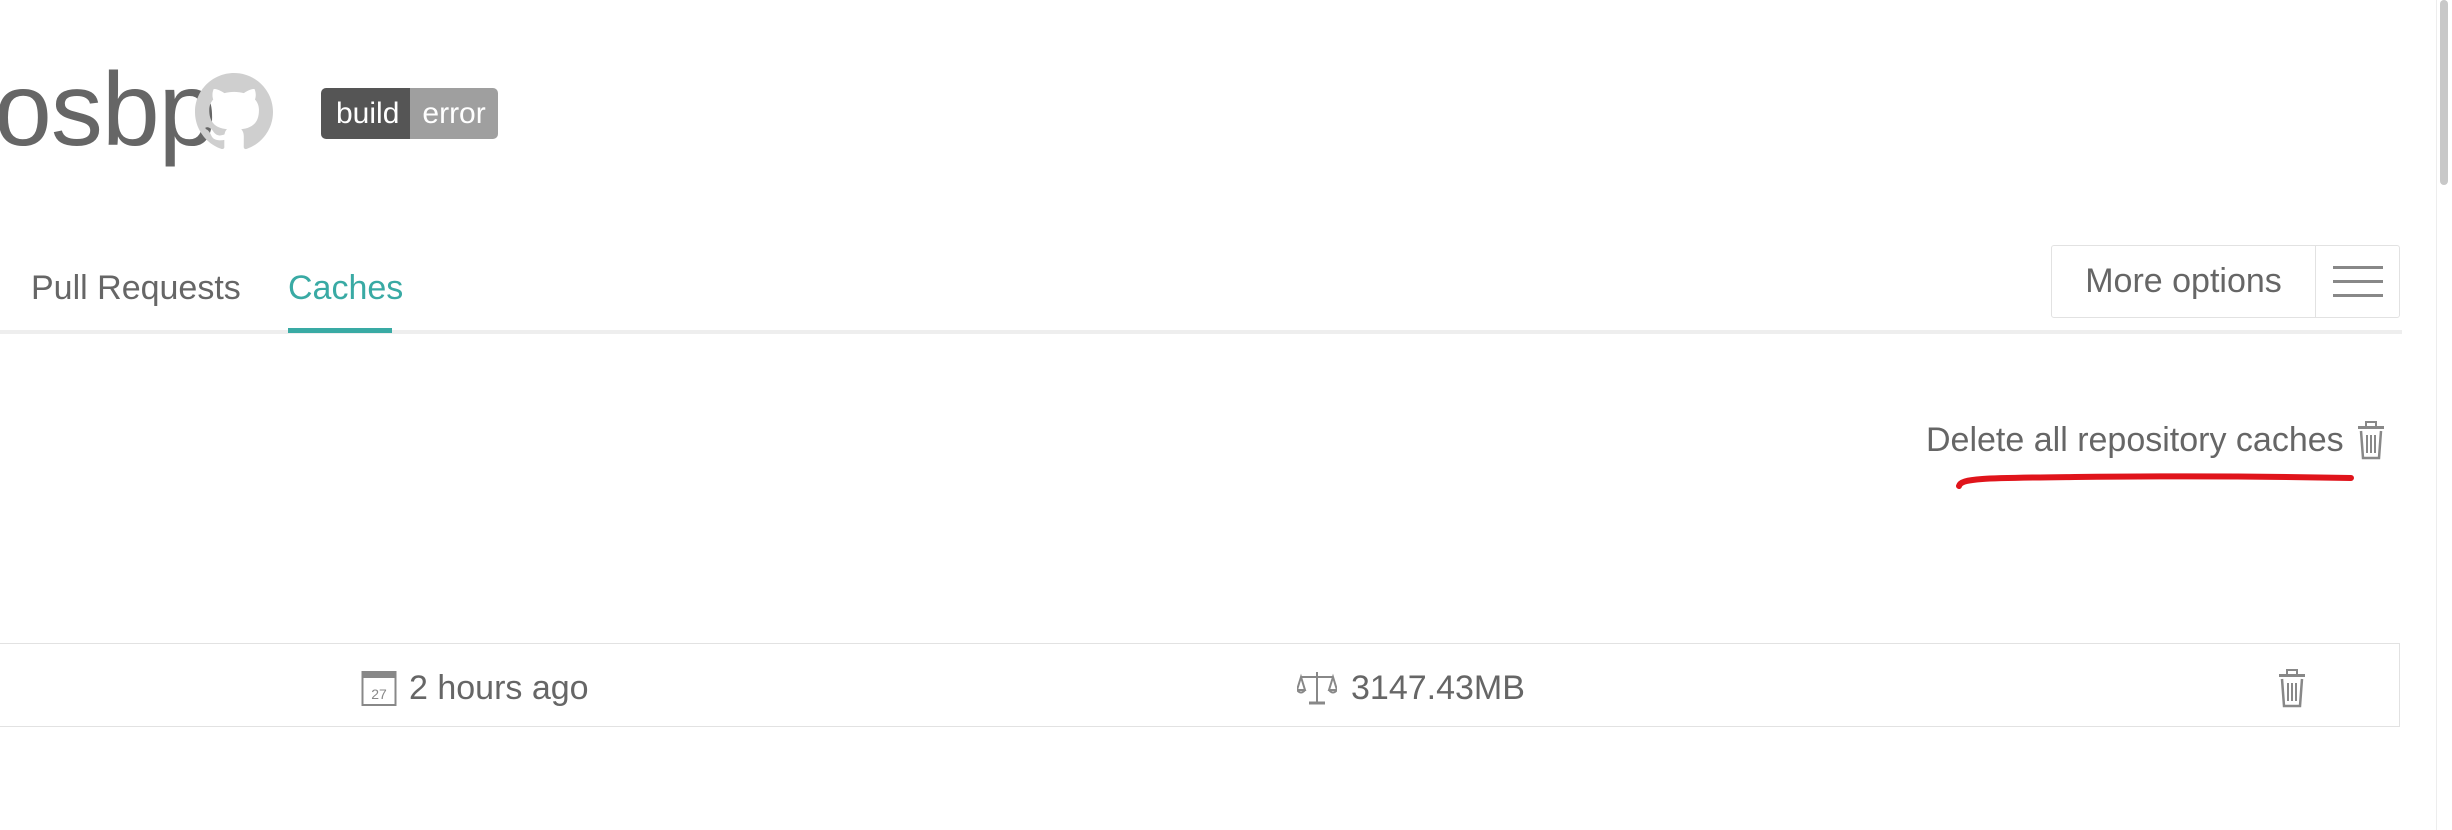 The height and width of the screenshot is (830, 2452). I want to click on cache-size-label: 3147.43MB, so click(1438, 688).